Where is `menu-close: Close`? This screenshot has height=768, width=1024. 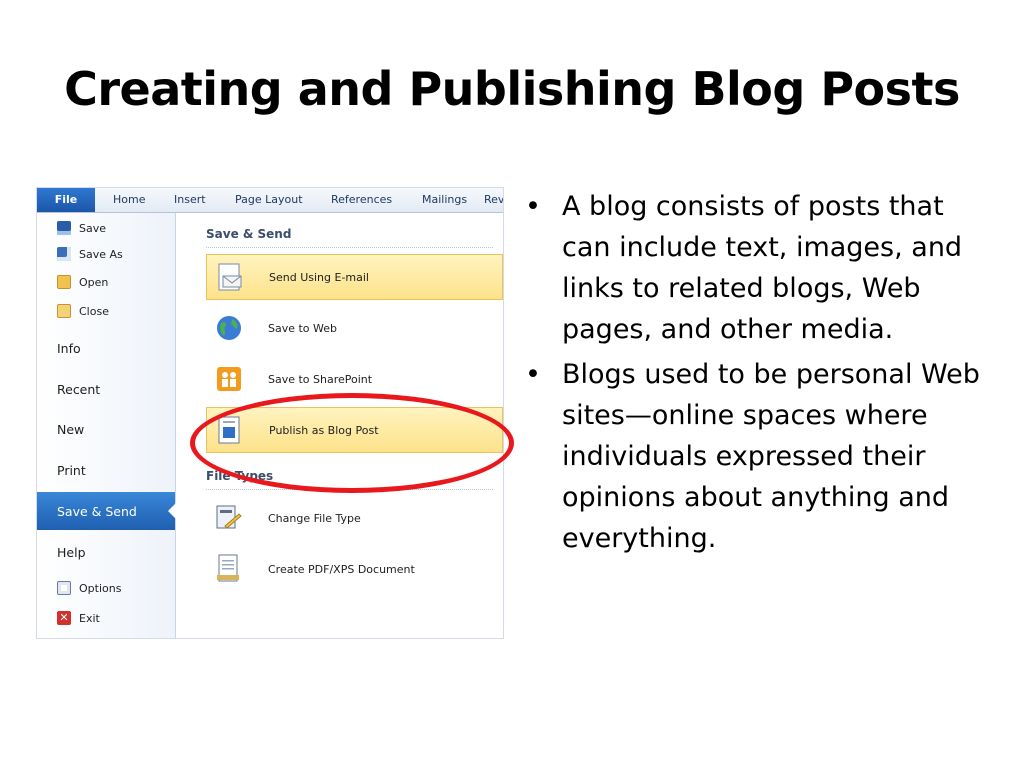 menu-close: Close is located at coordinates (106, 311).